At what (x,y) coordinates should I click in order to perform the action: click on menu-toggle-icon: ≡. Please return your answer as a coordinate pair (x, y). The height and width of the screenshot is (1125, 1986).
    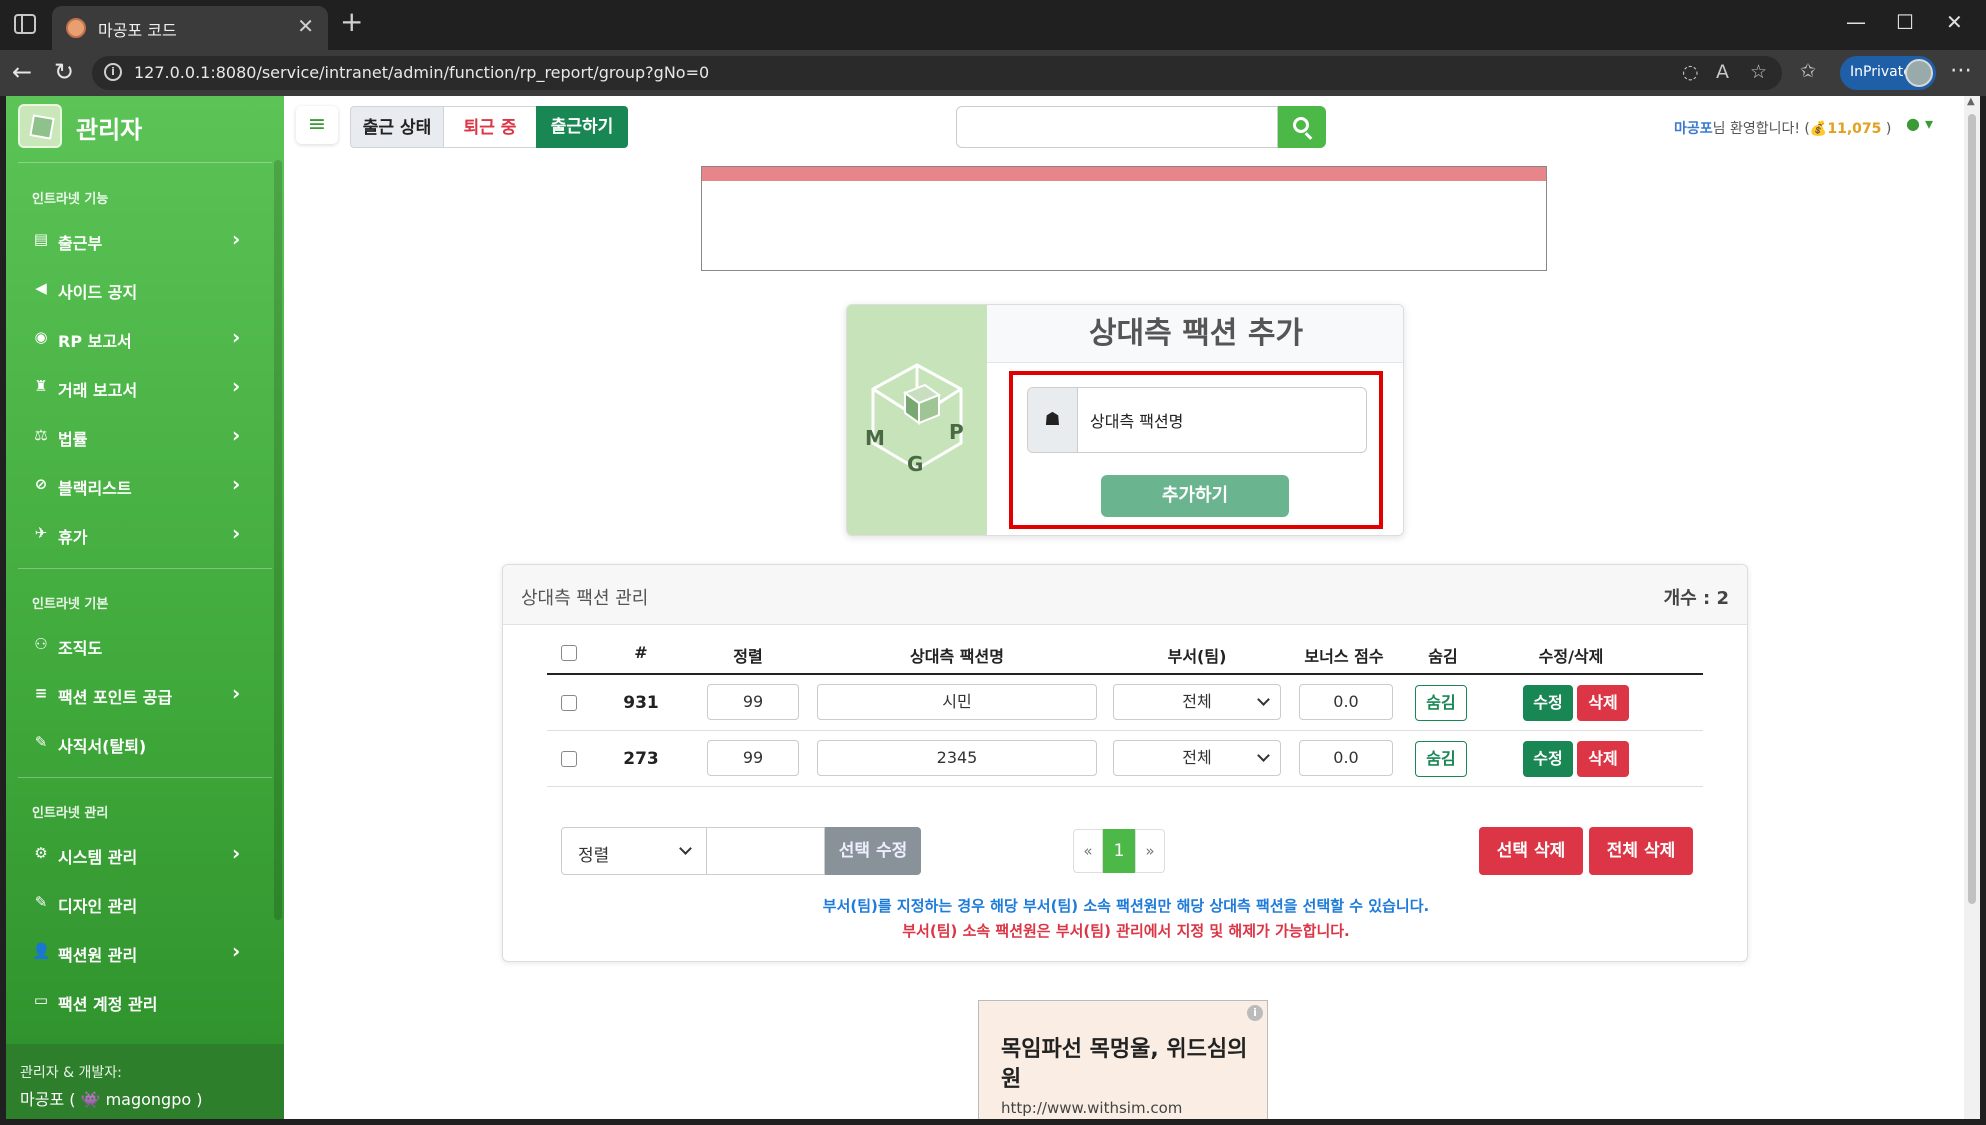
    Looking at the image, I should click on (317, 125).